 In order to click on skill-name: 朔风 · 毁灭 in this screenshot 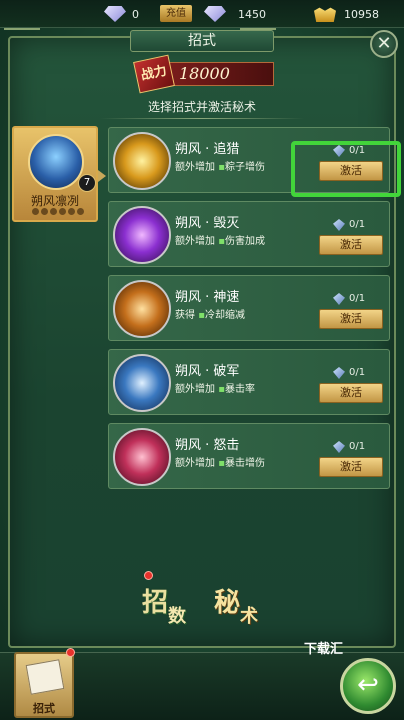, I will do `click(207, 223)`.